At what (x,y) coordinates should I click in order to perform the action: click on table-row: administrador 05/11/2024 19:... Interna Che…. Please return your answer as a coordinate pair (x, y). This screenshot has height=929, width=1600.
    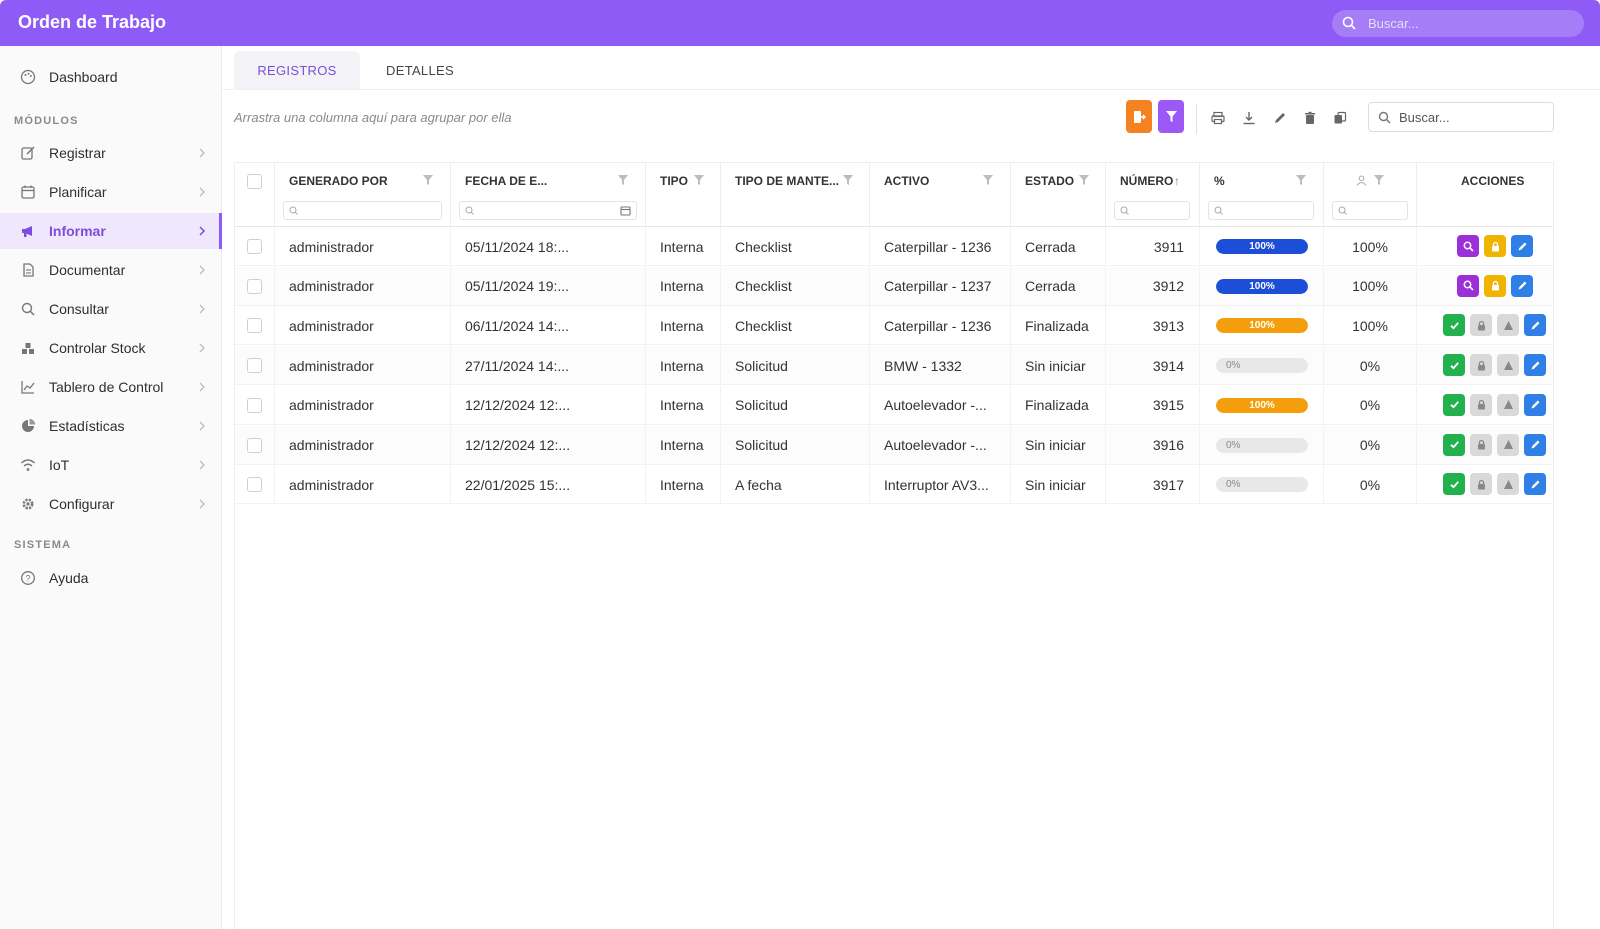
    Looking at the image, I should click on (894, 286).